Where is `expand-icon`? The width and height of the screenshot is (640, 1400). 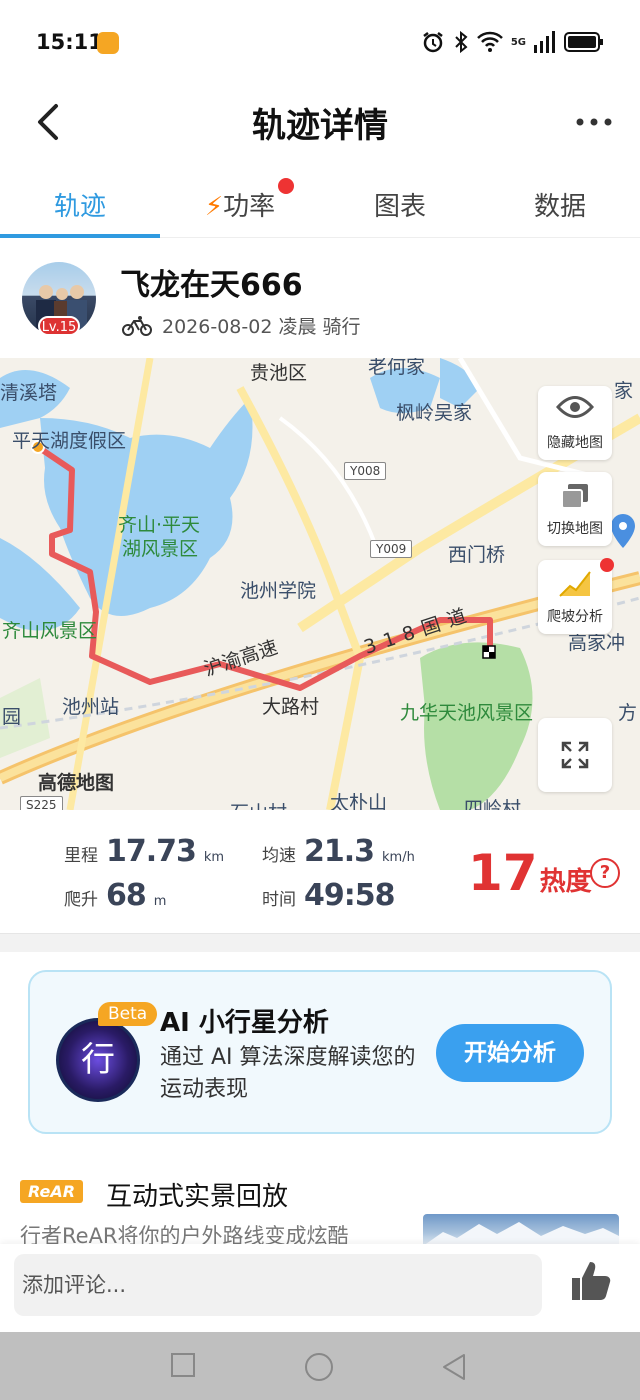 expand-icon is located at coordinates (575, 755).